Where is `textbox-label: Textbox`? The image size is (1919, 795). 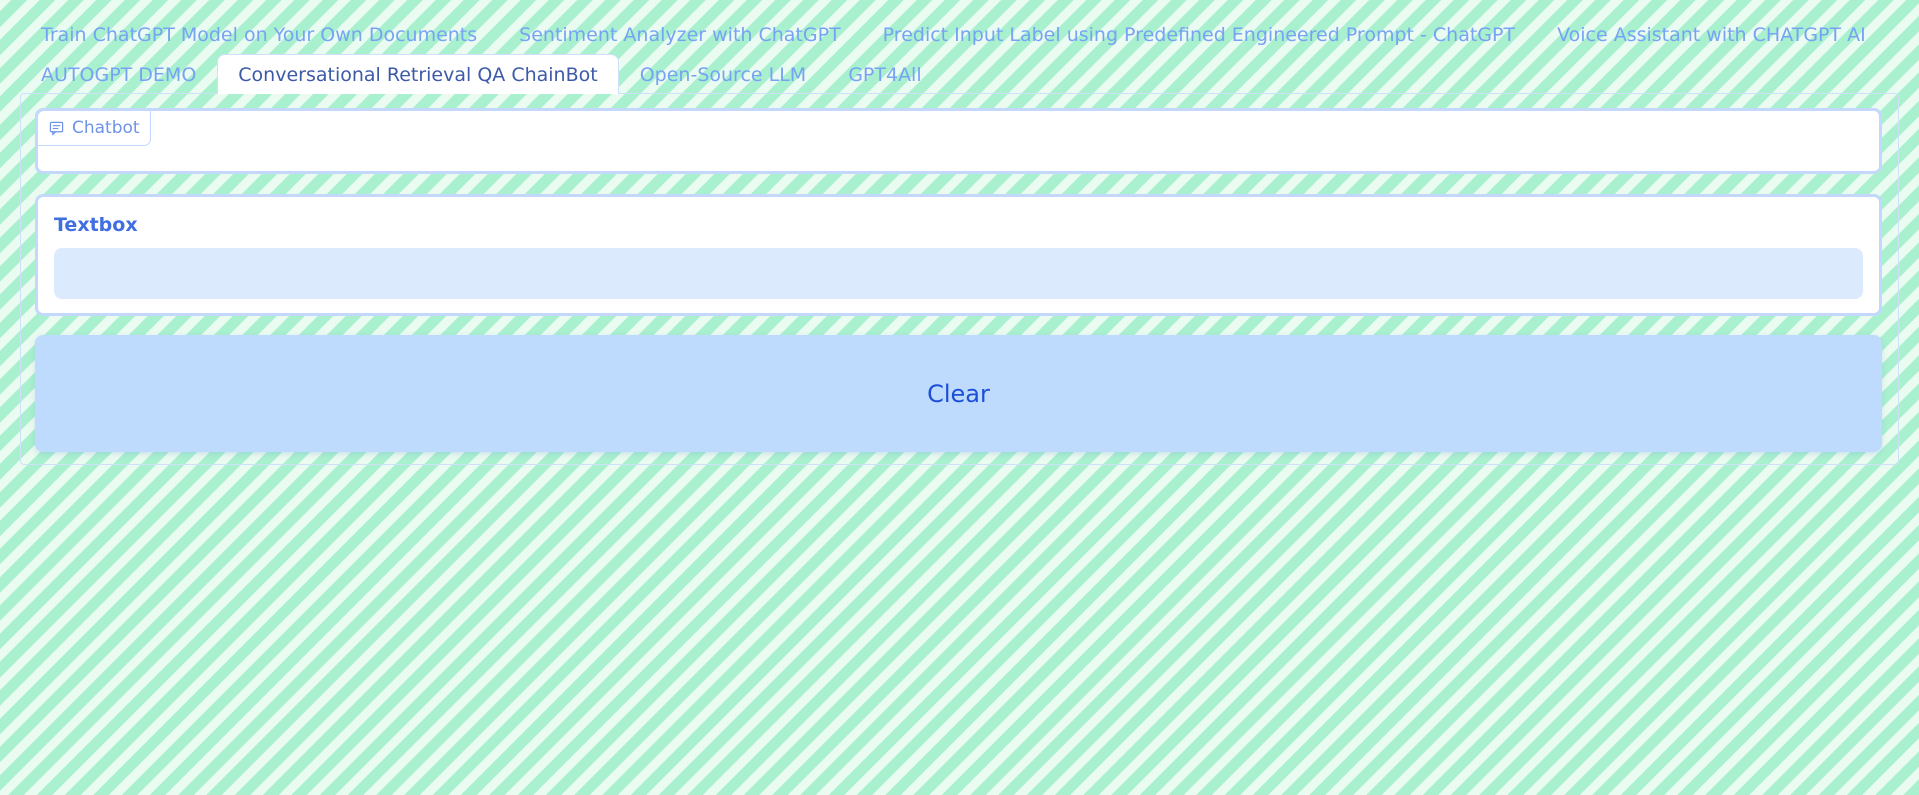
textbox-label: Textbox is located at coordinates (96, 225).